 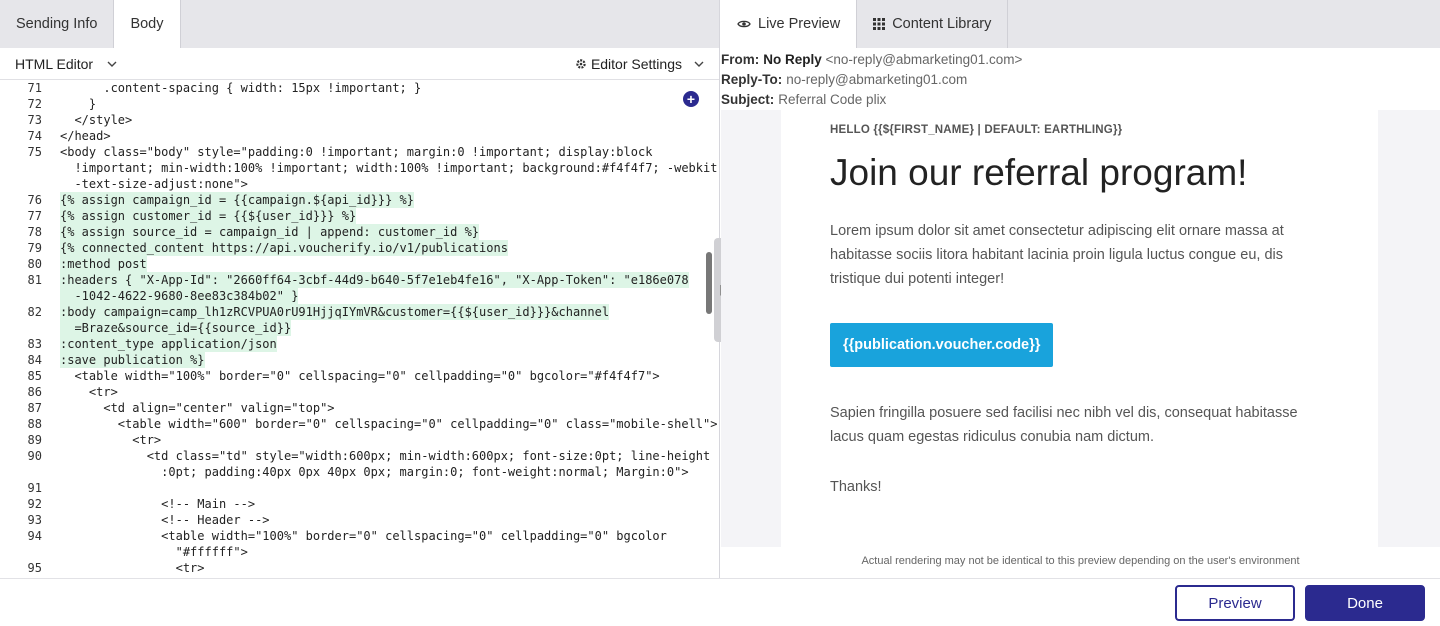 I want to click on line-number: 79, so click(x=34, y=248).